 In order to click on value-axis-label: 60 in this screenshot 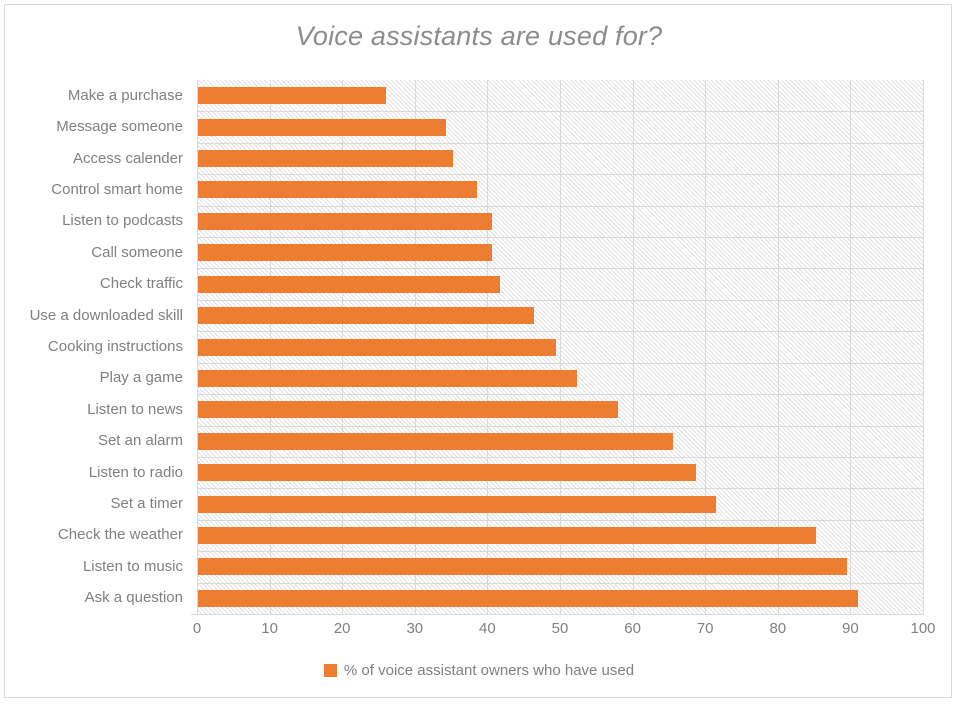, I will do `click(632, 628)`.